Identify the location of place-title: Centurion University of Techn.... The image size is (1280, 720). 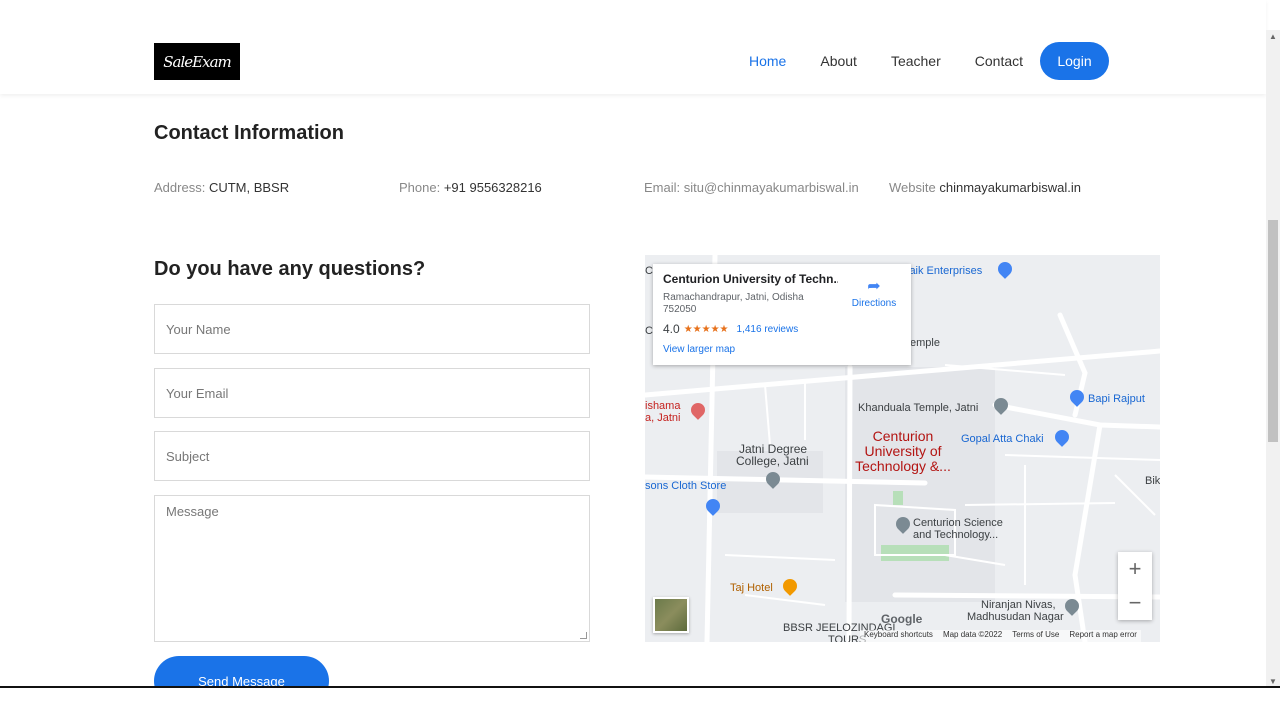
(750, 279).